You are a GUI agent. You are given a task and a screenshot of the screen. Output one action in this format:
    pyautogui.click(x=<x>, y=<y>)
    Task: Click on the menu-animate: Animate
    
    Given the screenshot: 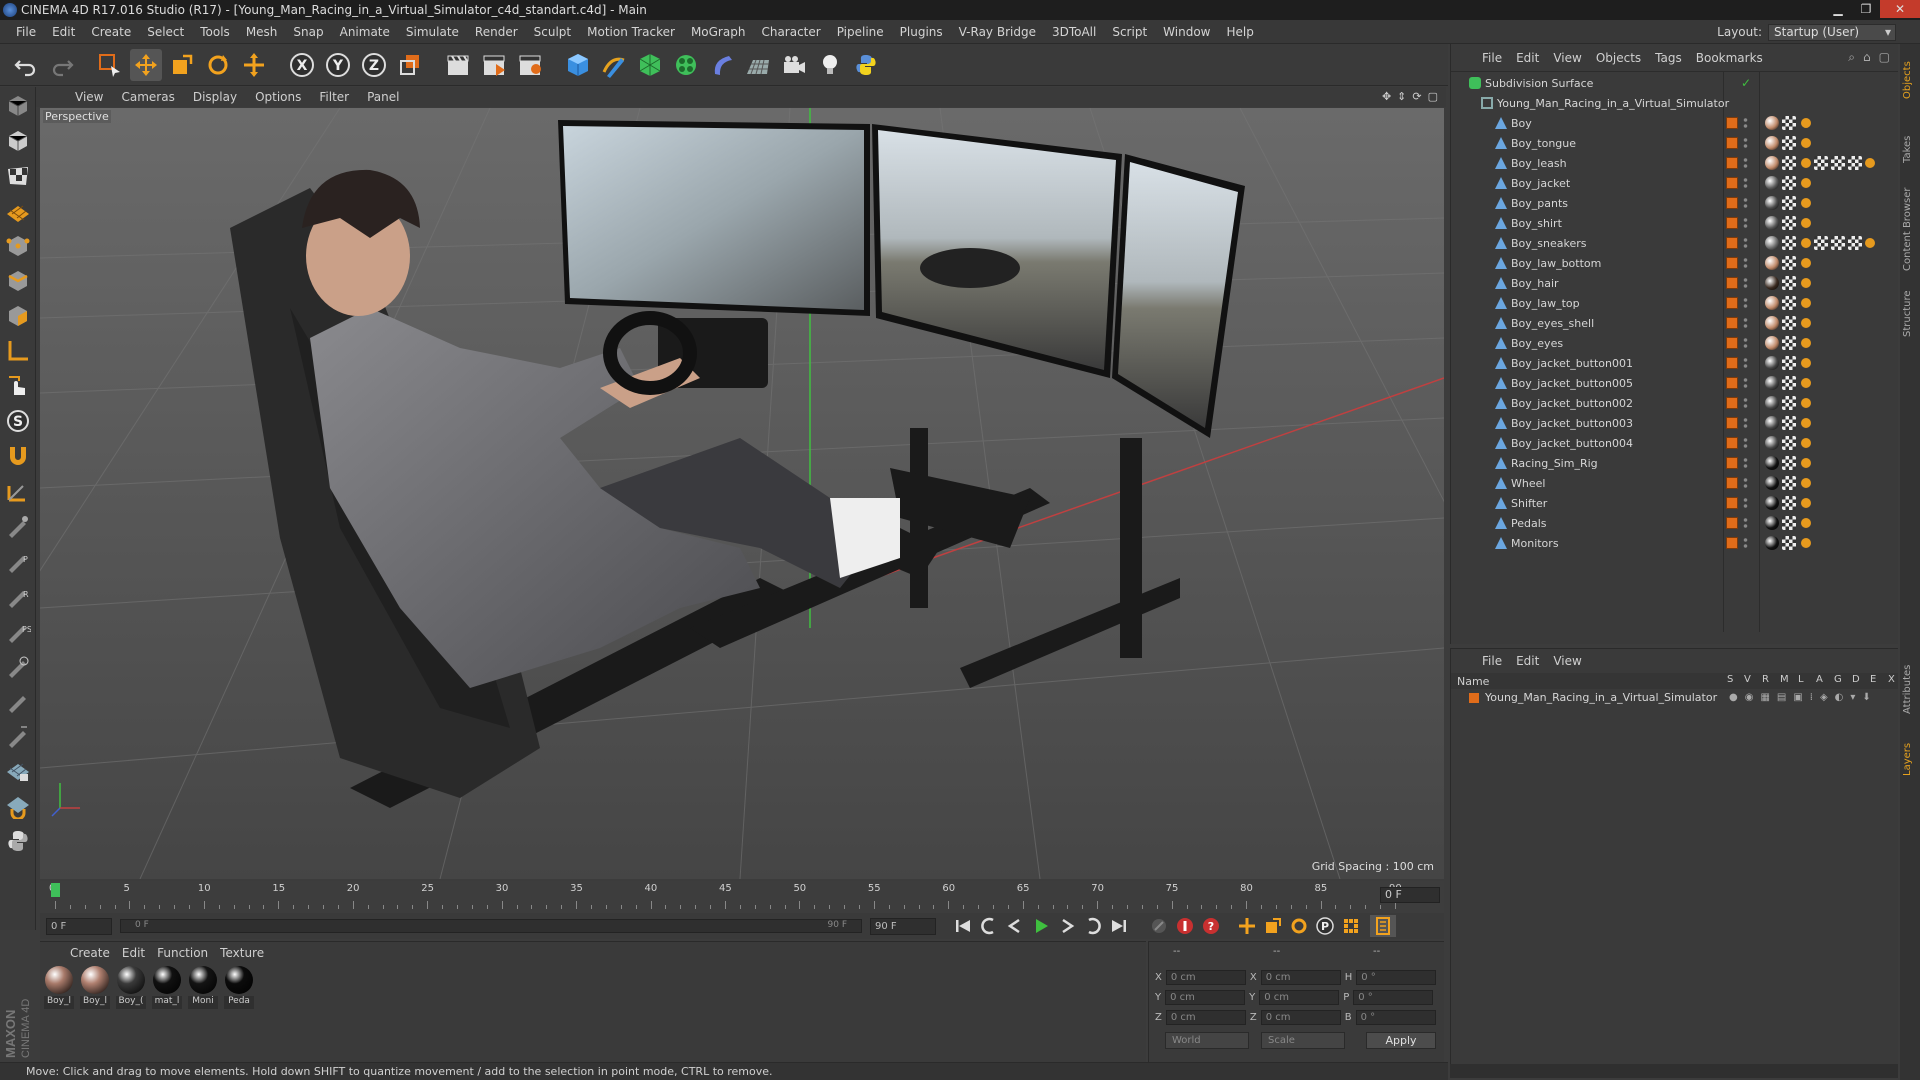 What is the action you would take?
    pyautogui.click(x=365, y=32)
    